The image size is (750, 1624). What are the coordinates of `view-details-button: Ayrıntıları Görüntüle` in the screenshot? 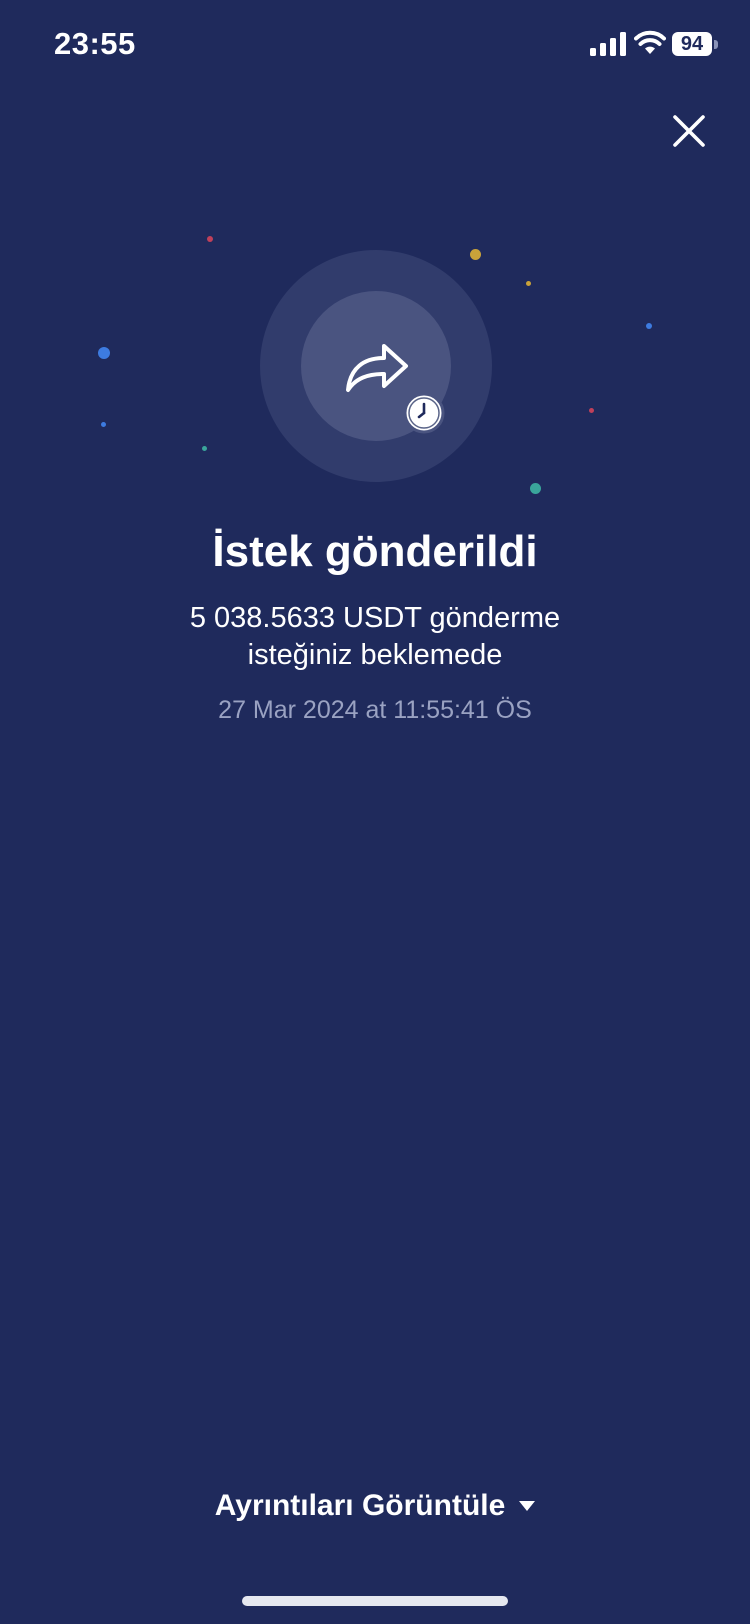 It's located at (375, 1506).